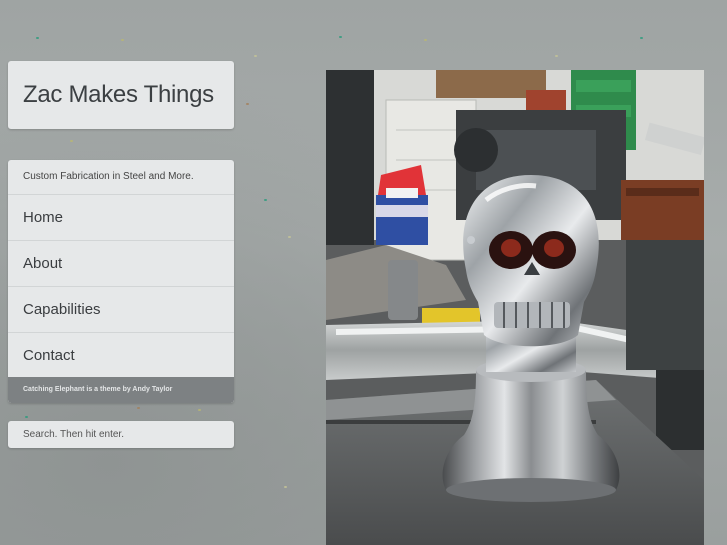 This screenshot has height=545, width=727. I want to click on search-input, so click(121, 434).